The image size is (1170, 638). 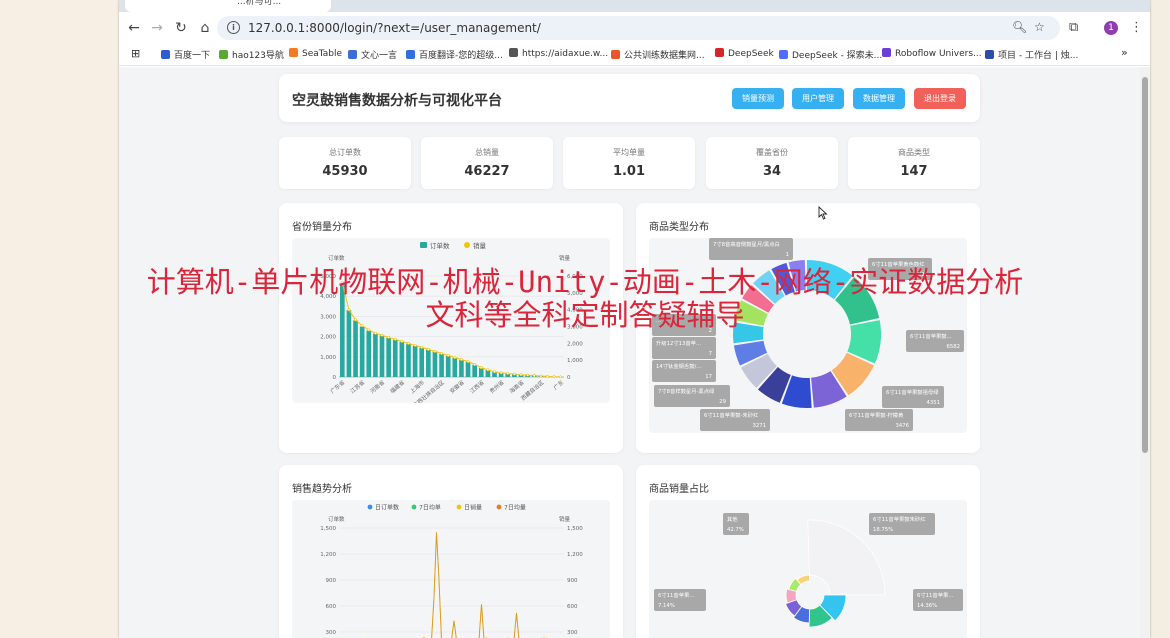 I want to click on legend-label-trend: 日订单数, so click(x=387, y=508).